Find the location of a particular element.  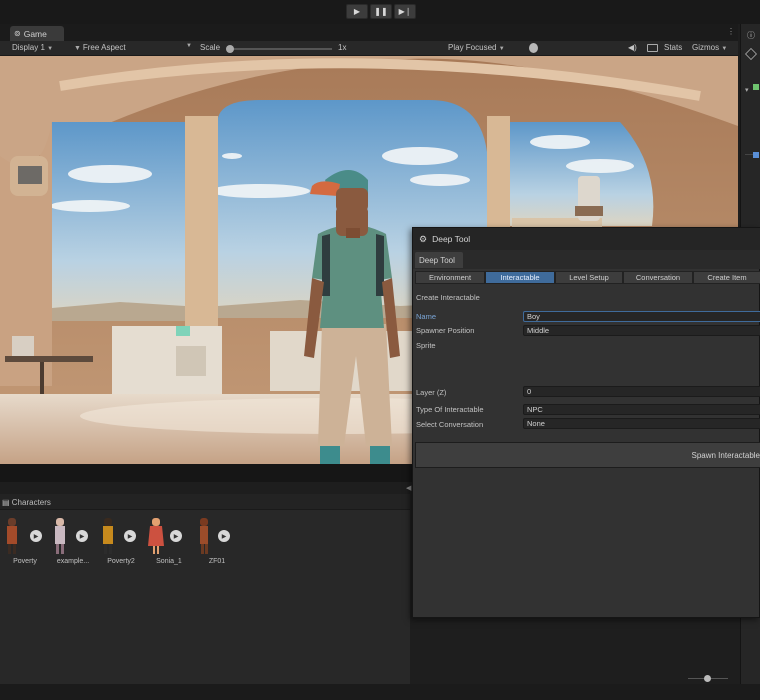

character-card-2: ▶ Poverty2 is located at coordinates (123, 542).